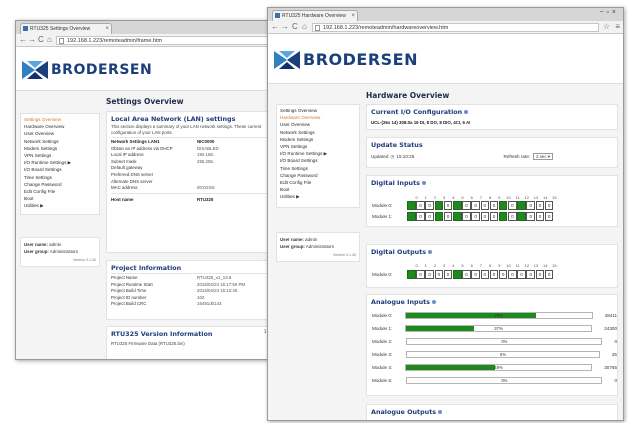  I want to click on channel-number: 11, so click(517, 265).